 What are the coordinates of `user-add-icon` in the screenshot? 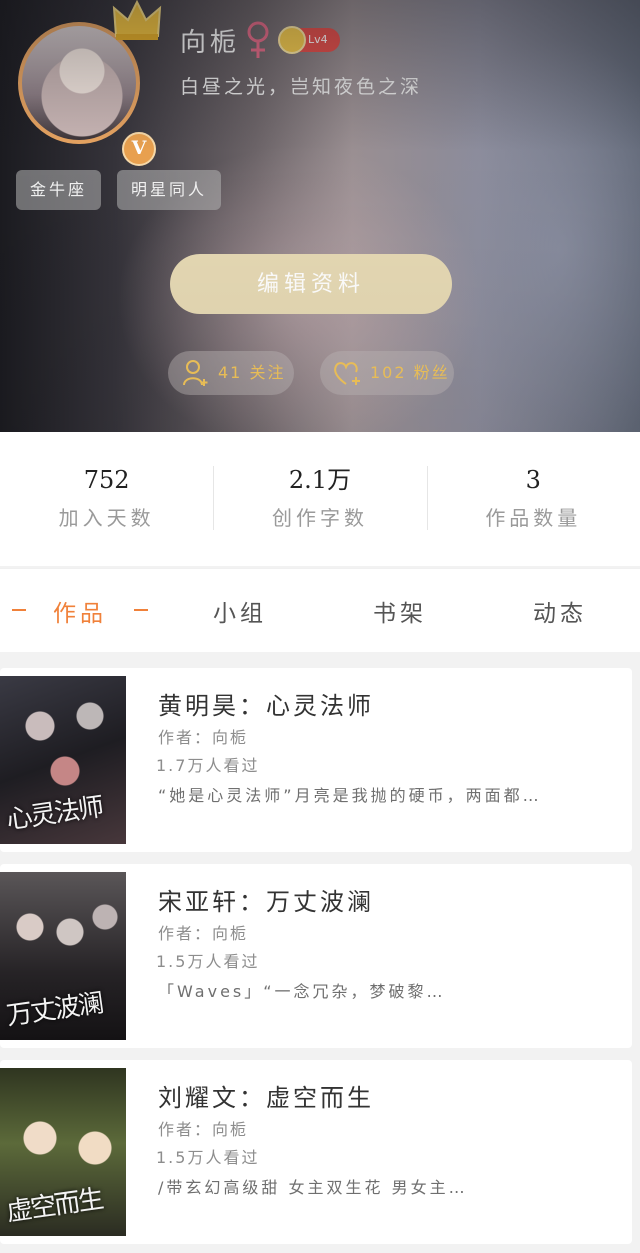 It's located at (195, 373).